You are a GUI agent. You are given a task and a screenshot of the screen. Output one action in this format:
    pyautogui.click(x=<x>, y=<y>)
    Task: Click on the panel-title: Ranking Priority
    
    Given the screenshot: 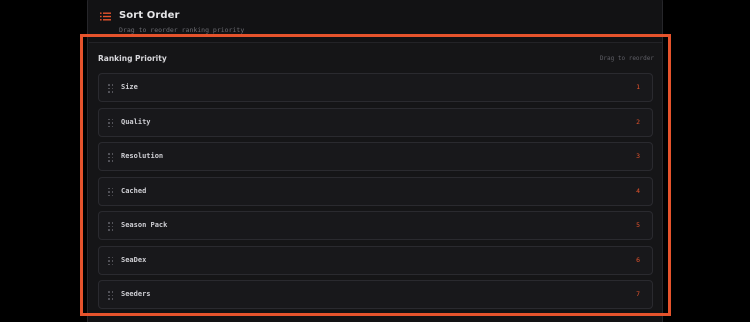 What is the action you would take?
    pyautogui.click(x=132, y=58)
    